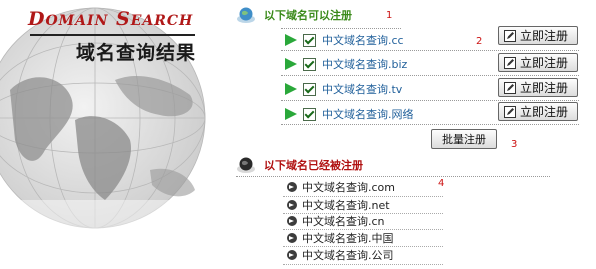 This screenshot has width=596, height=269. I want to click on available-domain-row: 中文域名查询.cc, so click(344, 40).